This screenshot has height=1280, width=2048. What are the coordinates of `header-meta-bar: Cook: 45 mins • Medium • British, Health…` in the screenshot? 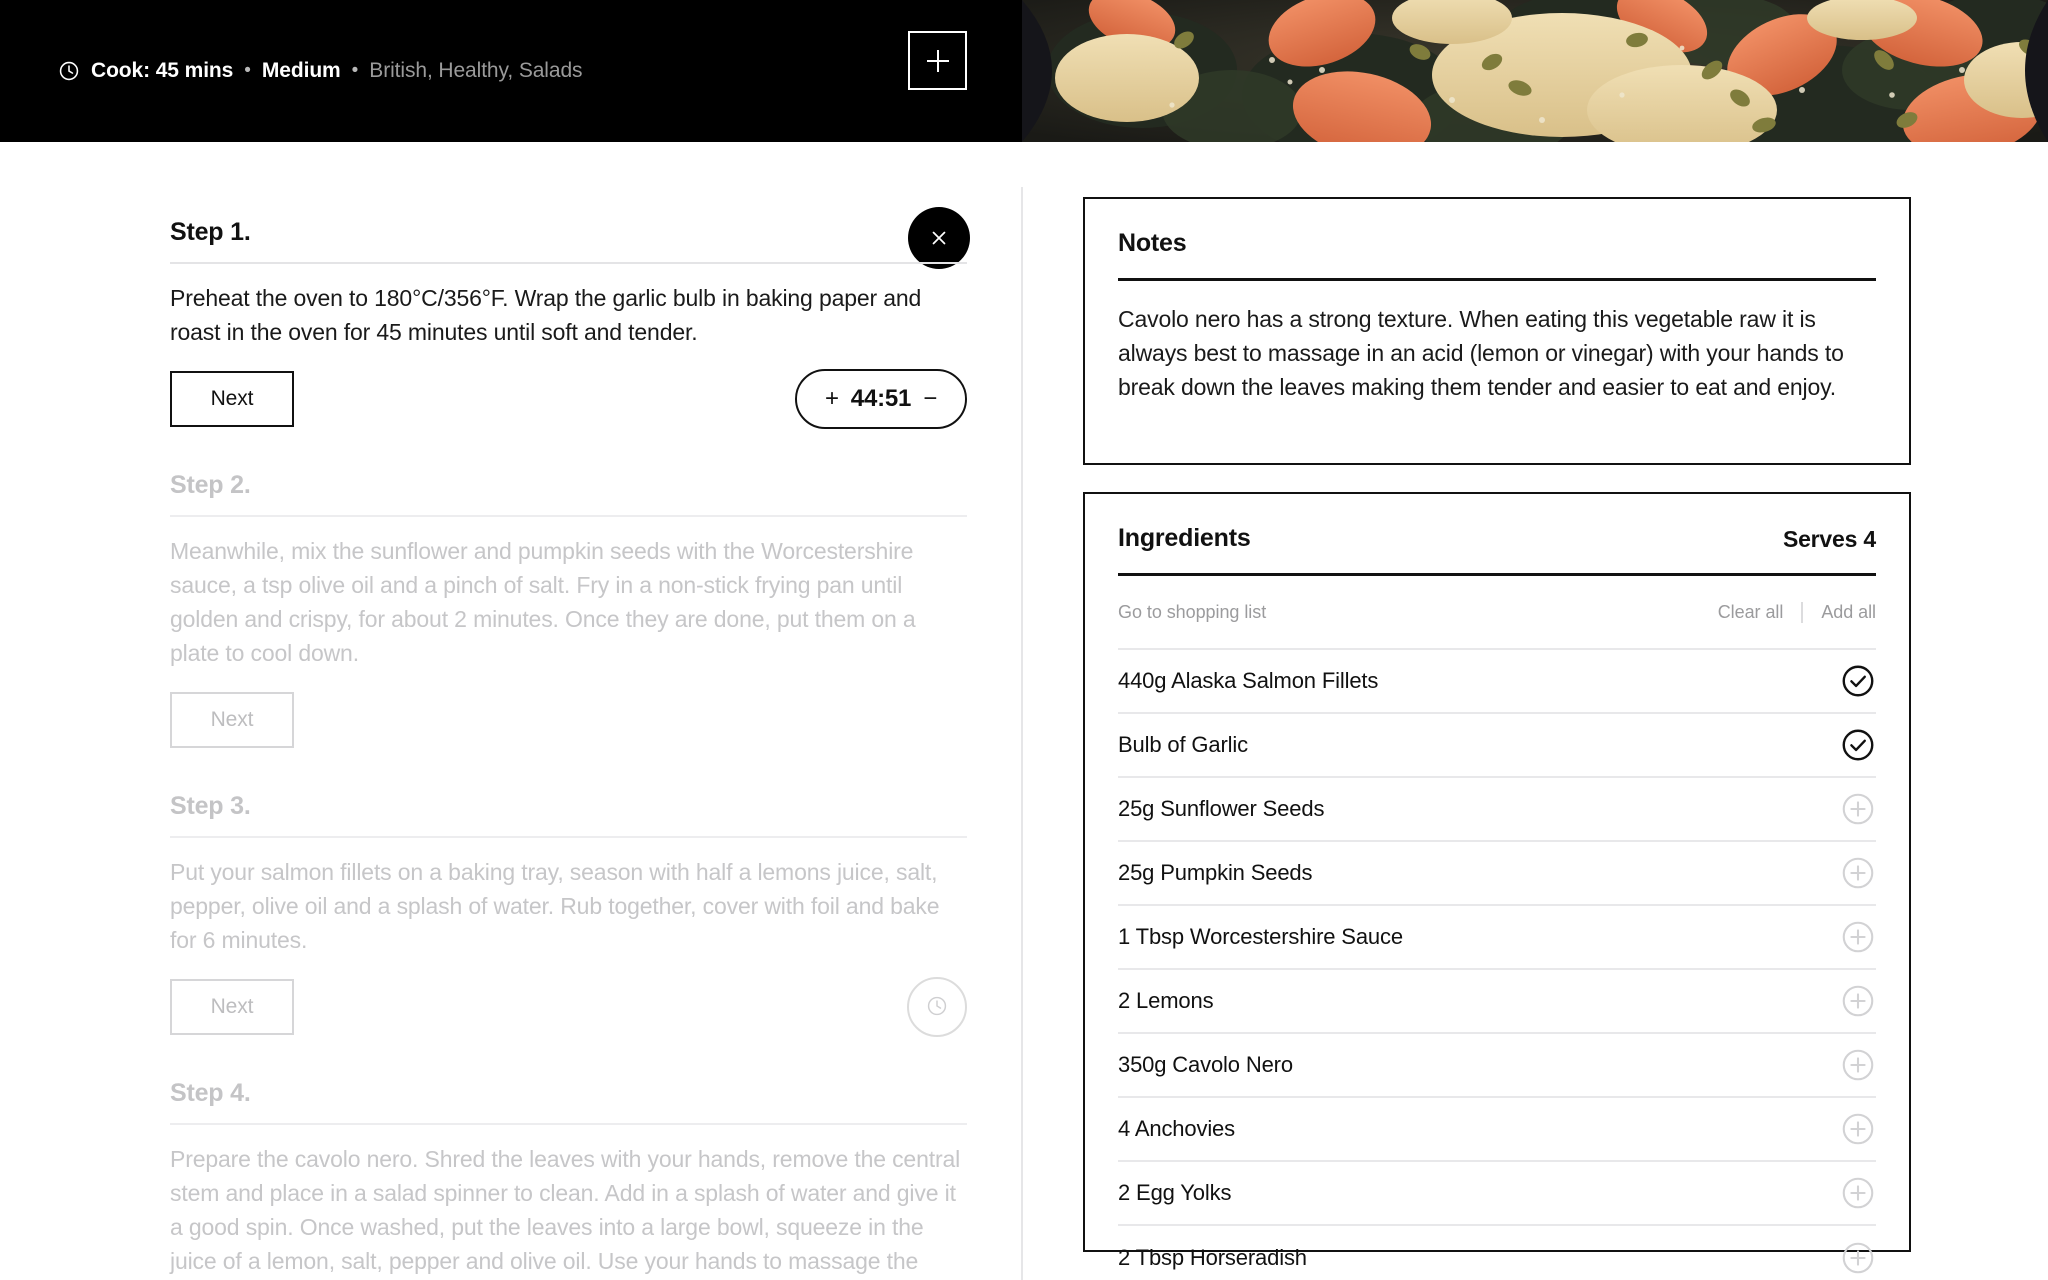 It's located at (511, 71).